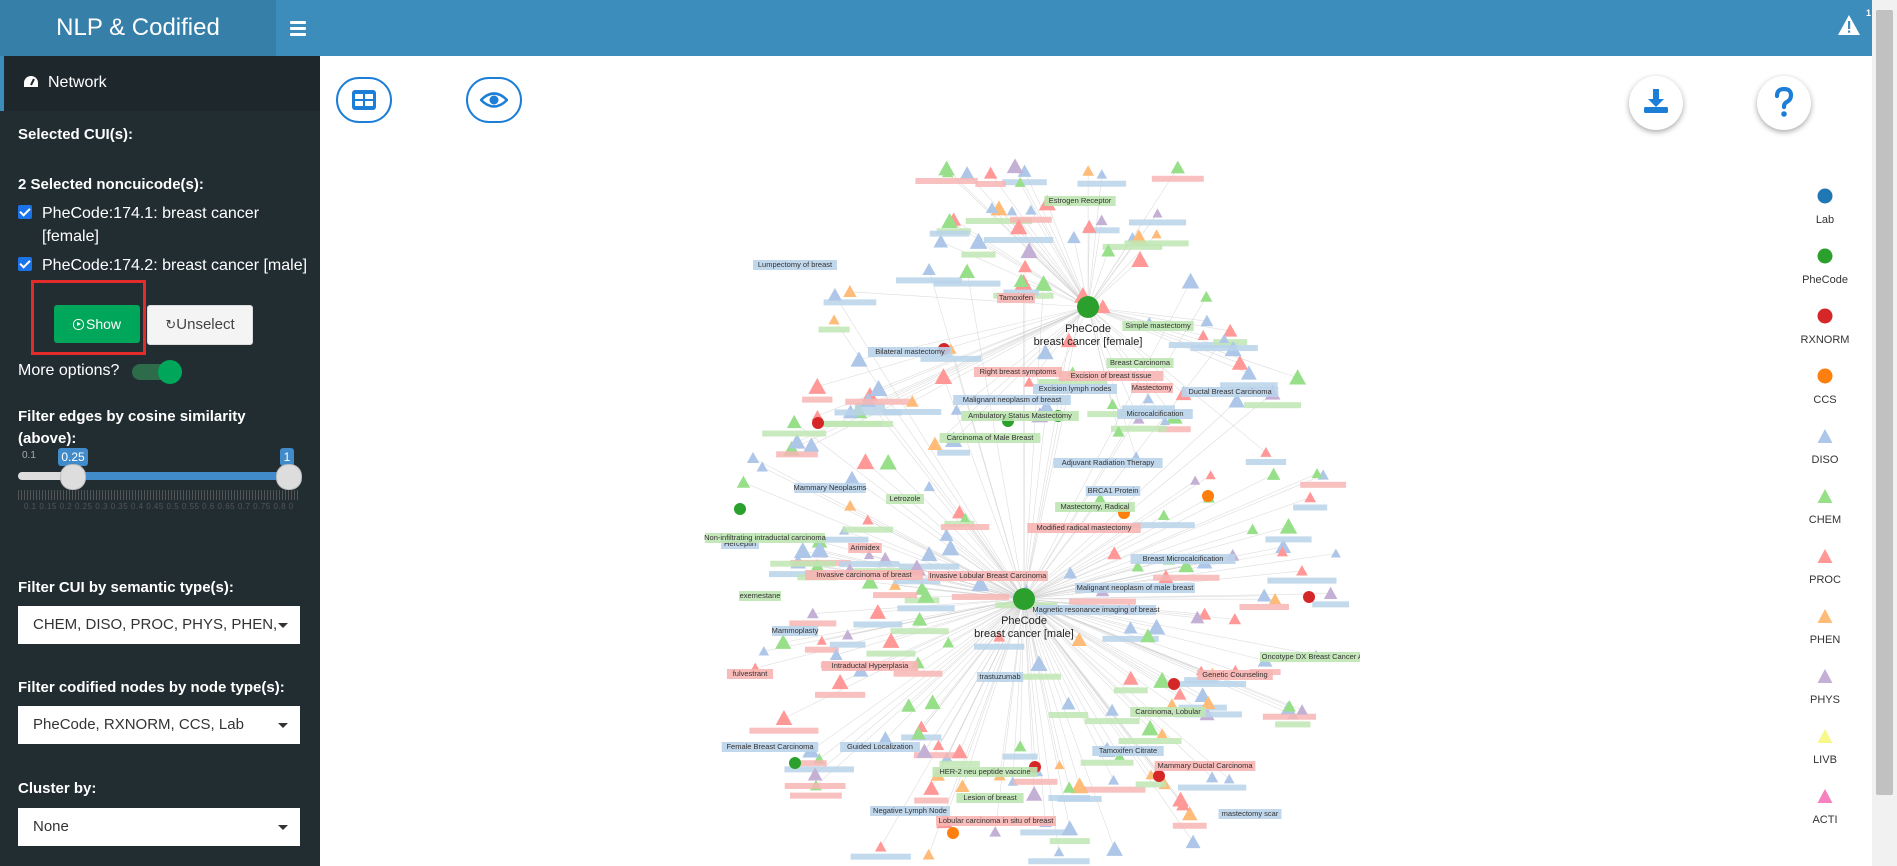 The width and height of the screenshot is (1897, 866). What do you see at coordinates (1024, 599) in the screenshot?
I see `hub-breast-cancer-male` at bounding box center [1024, 599].